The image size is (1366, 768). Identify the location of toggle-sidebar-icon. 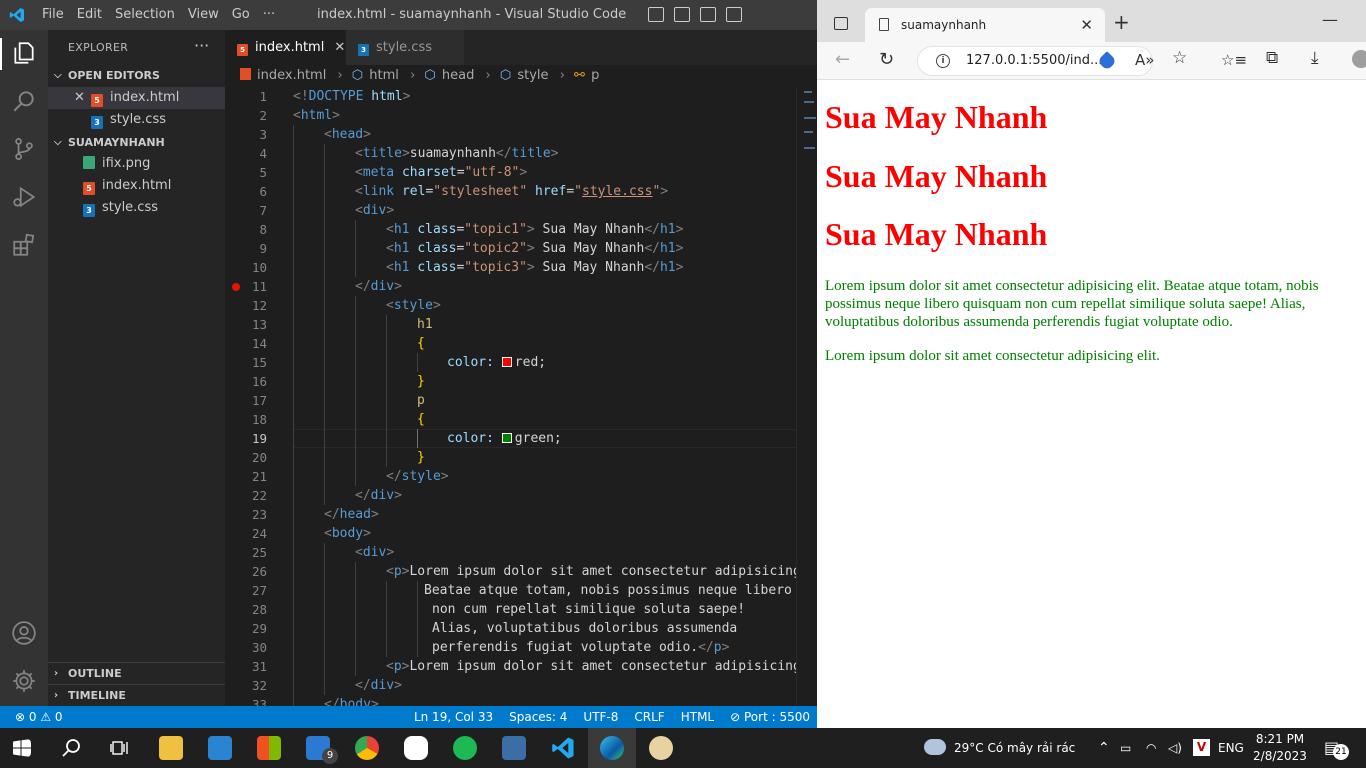
(656, 14).